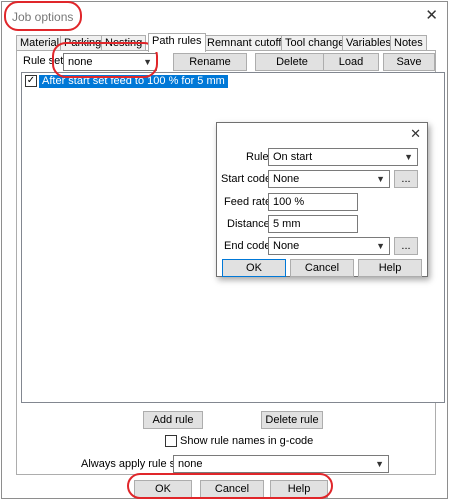 Image resolution: width=449 pixels, height=500 pixels. I want to click on start-code-label: Start code, so click(246, 179).